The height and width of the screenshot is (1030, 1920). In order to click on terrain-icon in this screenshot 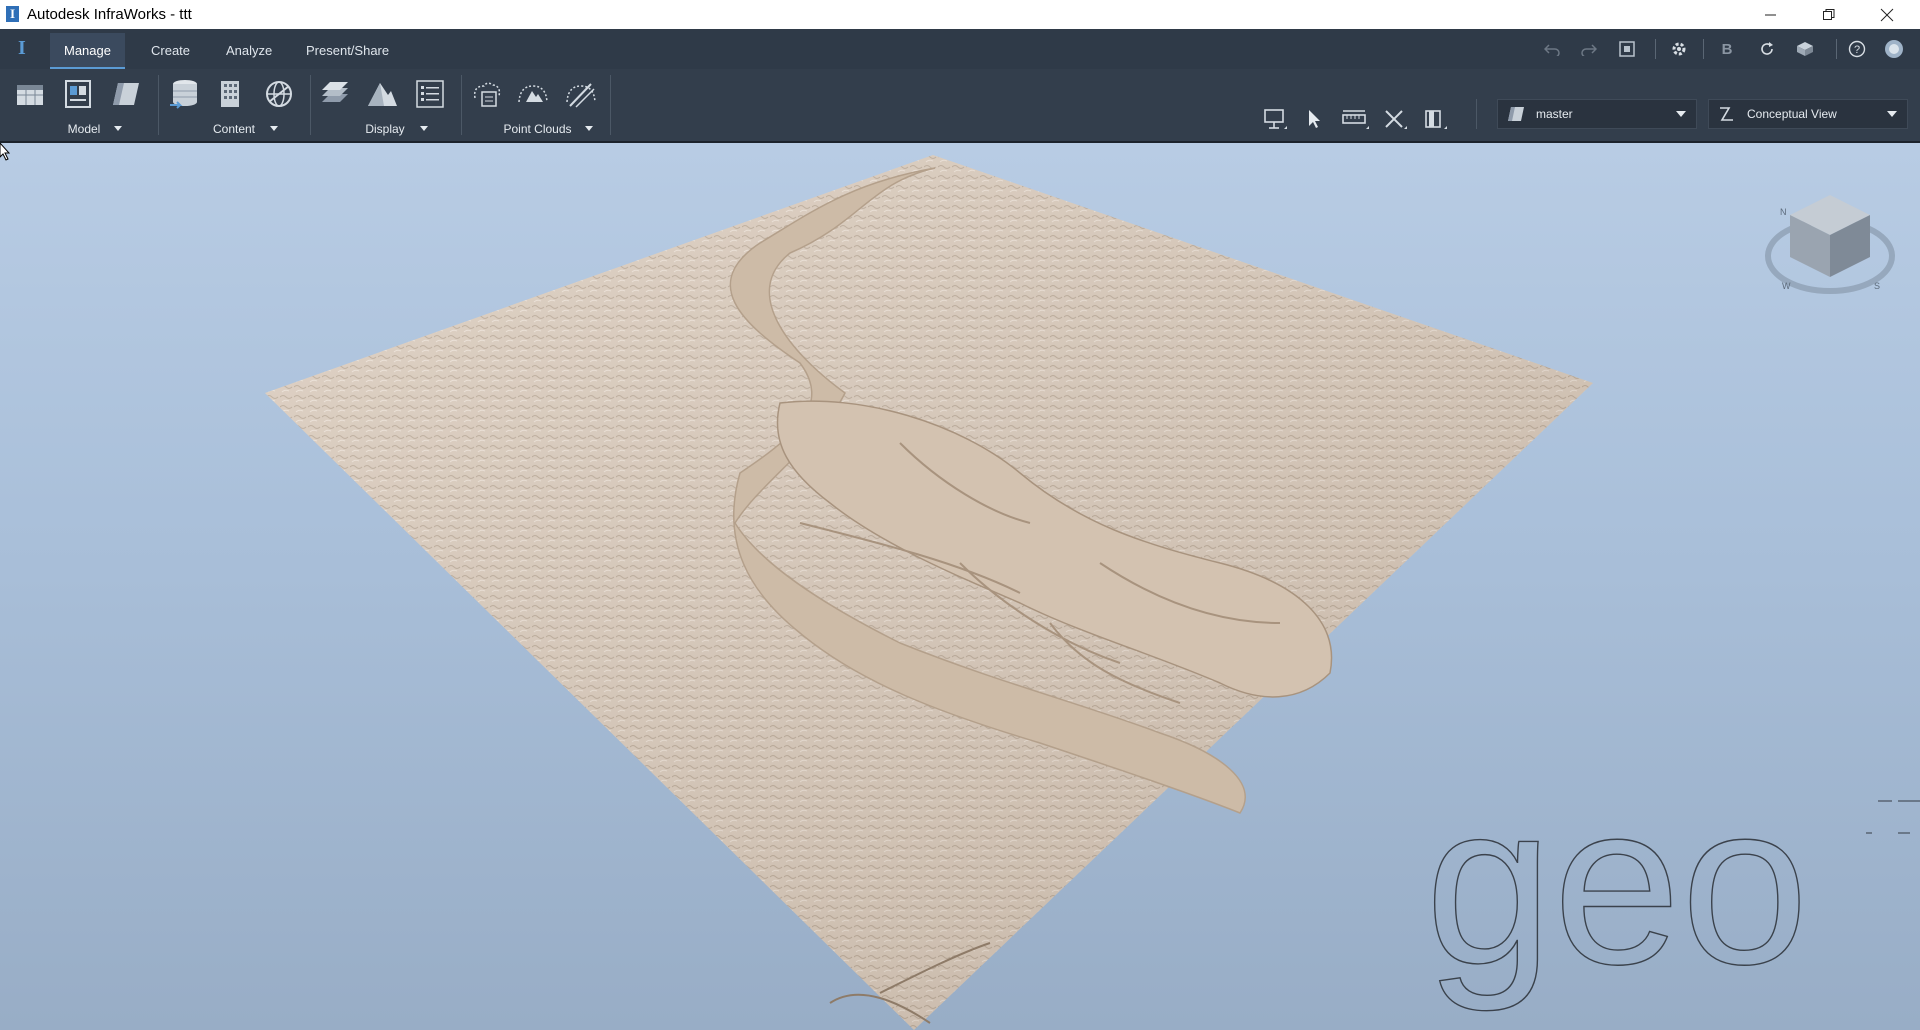, I will do `click(382, 94)`.